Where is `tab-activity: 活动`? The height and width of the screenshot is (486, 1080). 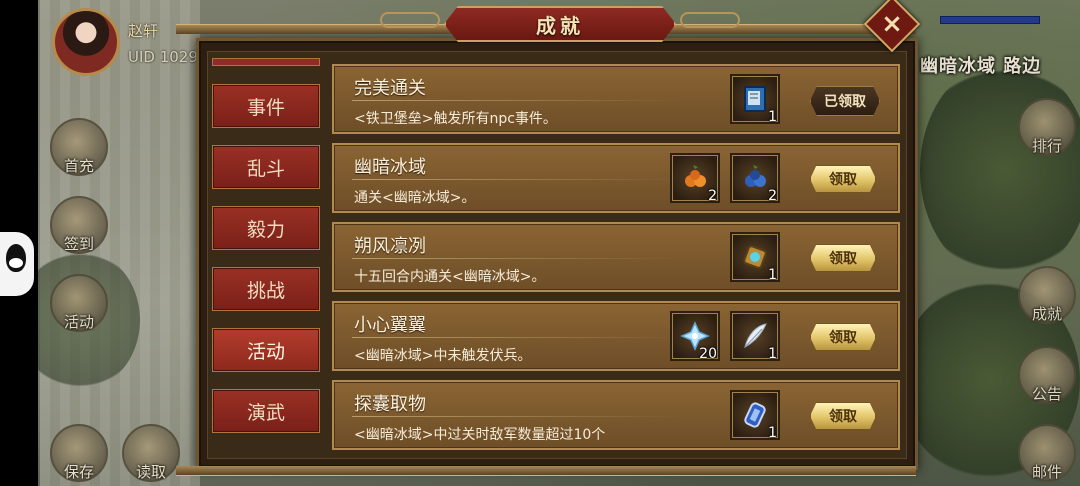 tab-activity: 活动 is located at coordinates (266, 350).